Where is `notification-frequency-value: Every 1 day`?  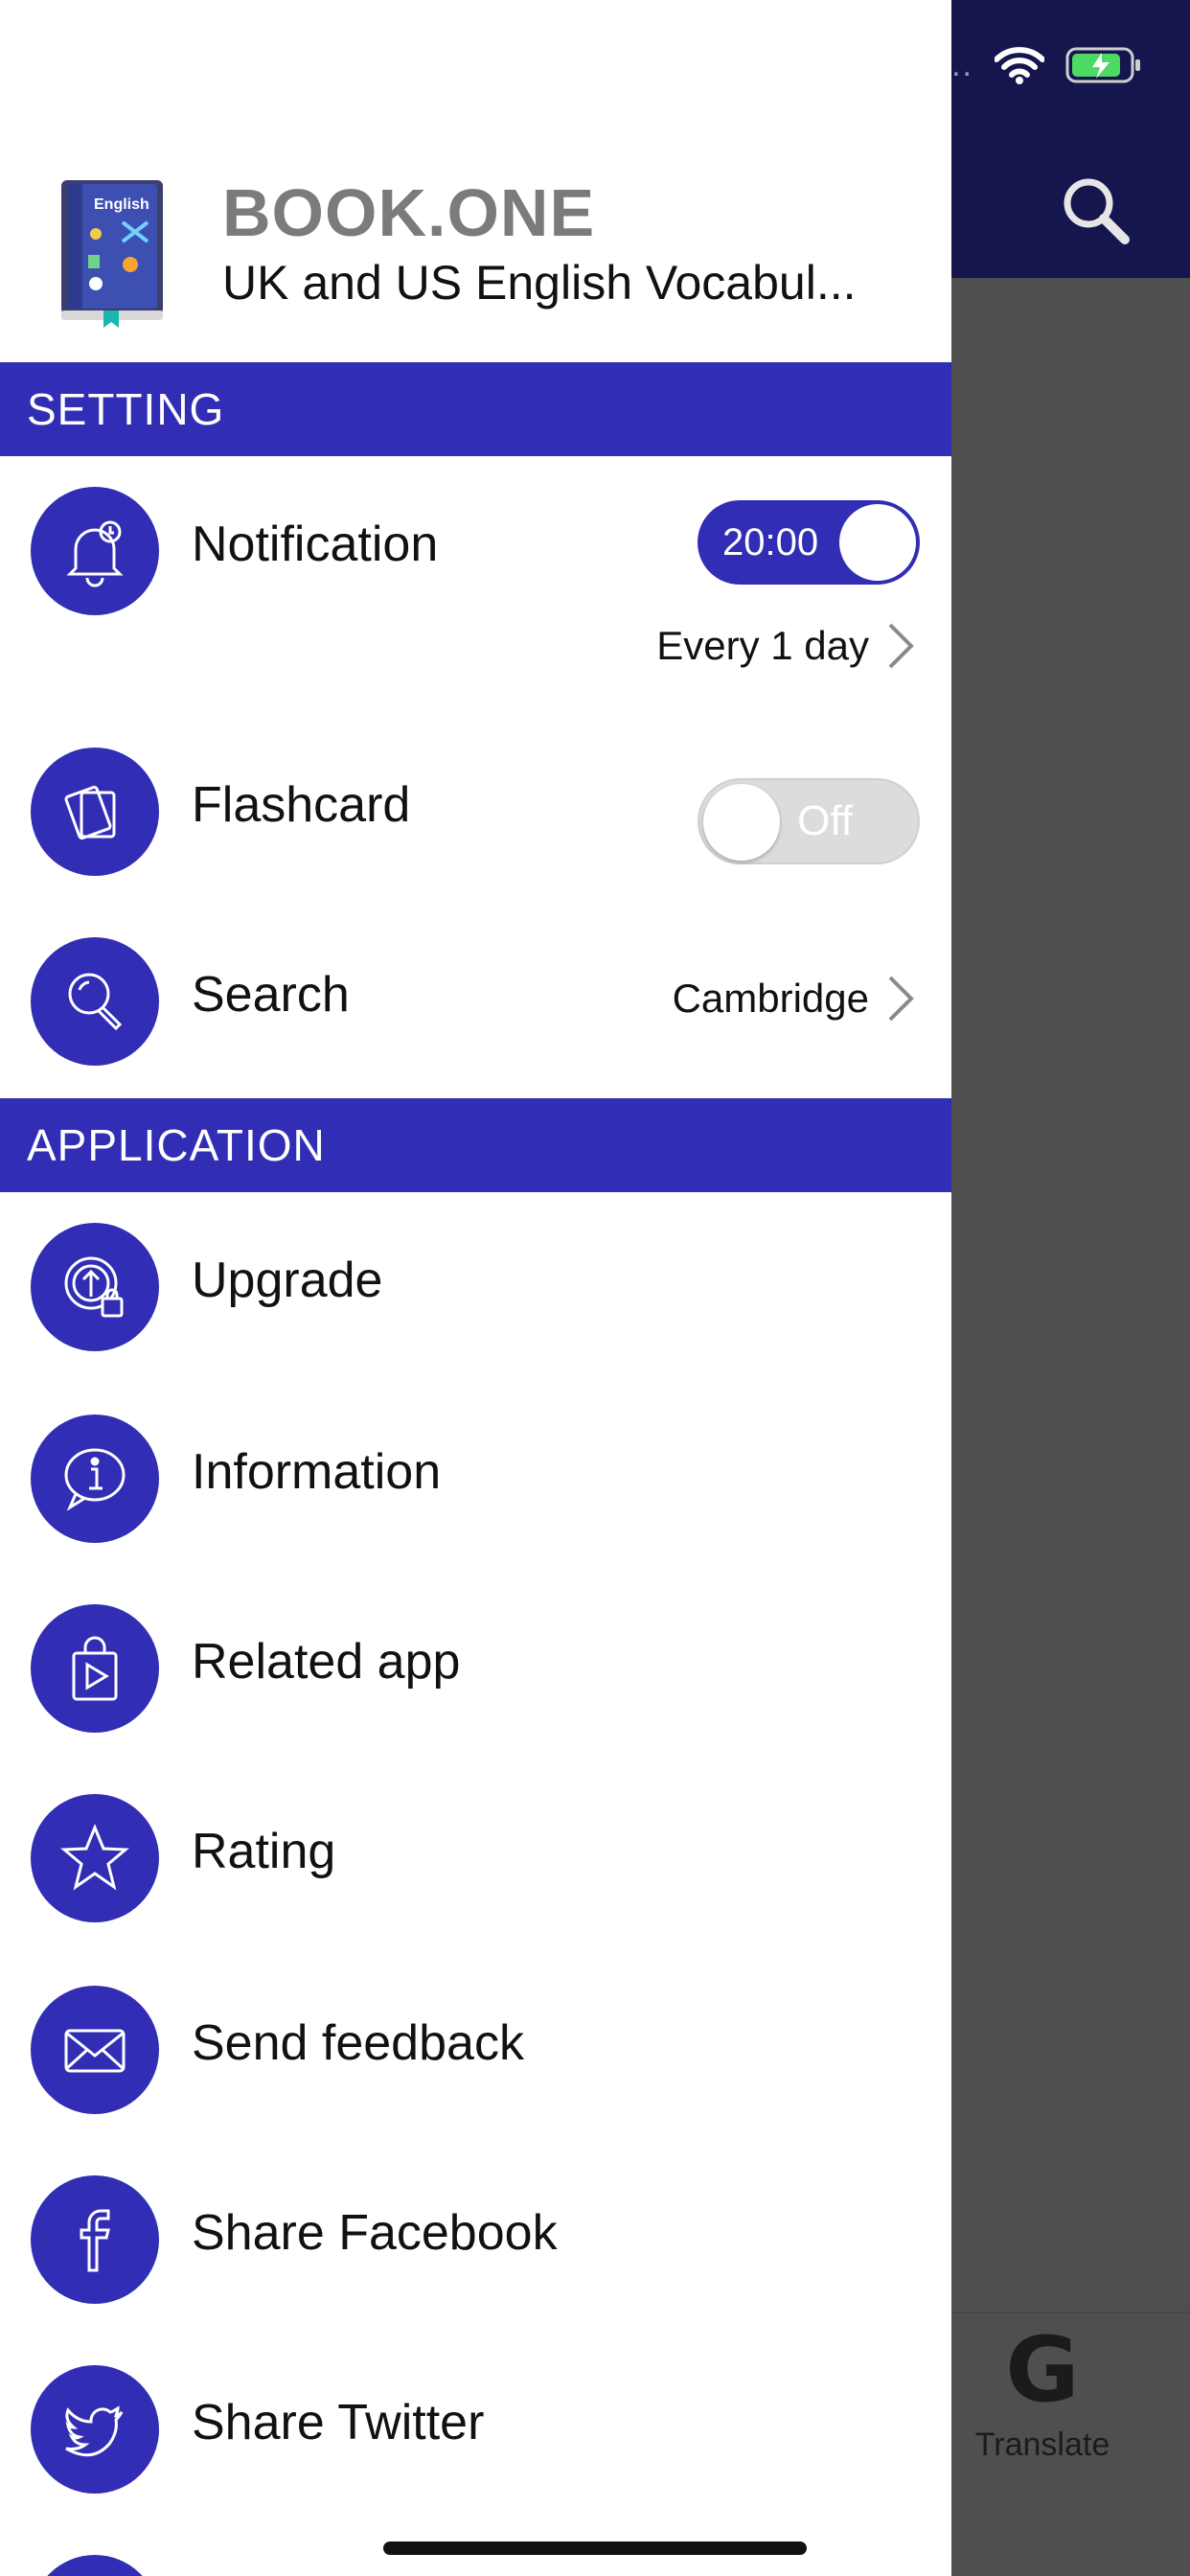 notification-frequency-value: Every 1 day is located at coordinates (763, 645).